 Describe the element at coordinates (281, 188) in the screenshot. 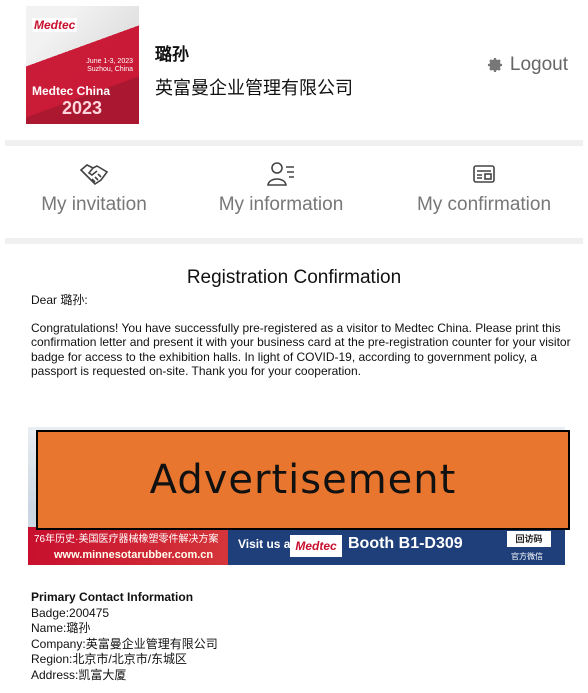

I see `tab-my-information: My information` at that location.